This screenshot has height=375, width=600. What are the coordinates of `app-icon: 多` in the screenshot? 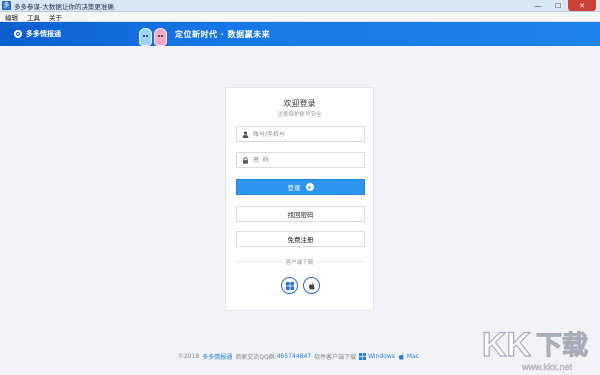 It's located at (6, 5).